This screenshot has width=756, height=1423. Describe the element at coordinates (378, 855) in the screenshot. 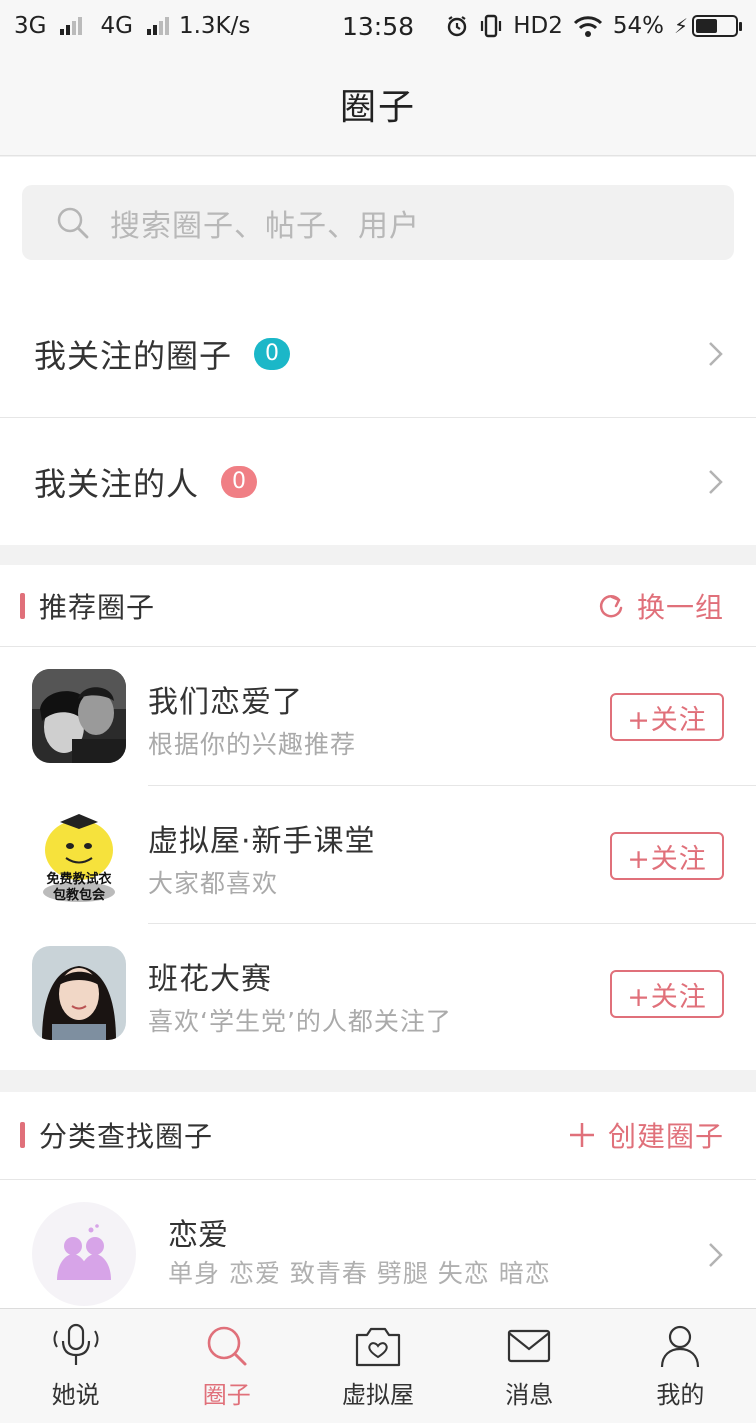

I see `list-item: 免费教试衣 包教包会 虚拟屋·新手课堂 大家都喜欢 +关注` at that location.